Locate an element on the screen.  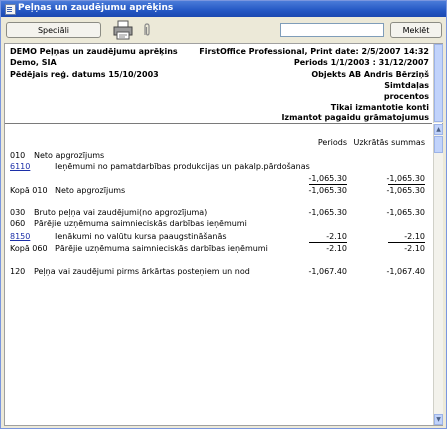
title-bar: Peļņas un zaudējumu aprēķins is located at coordinates (223, 9).